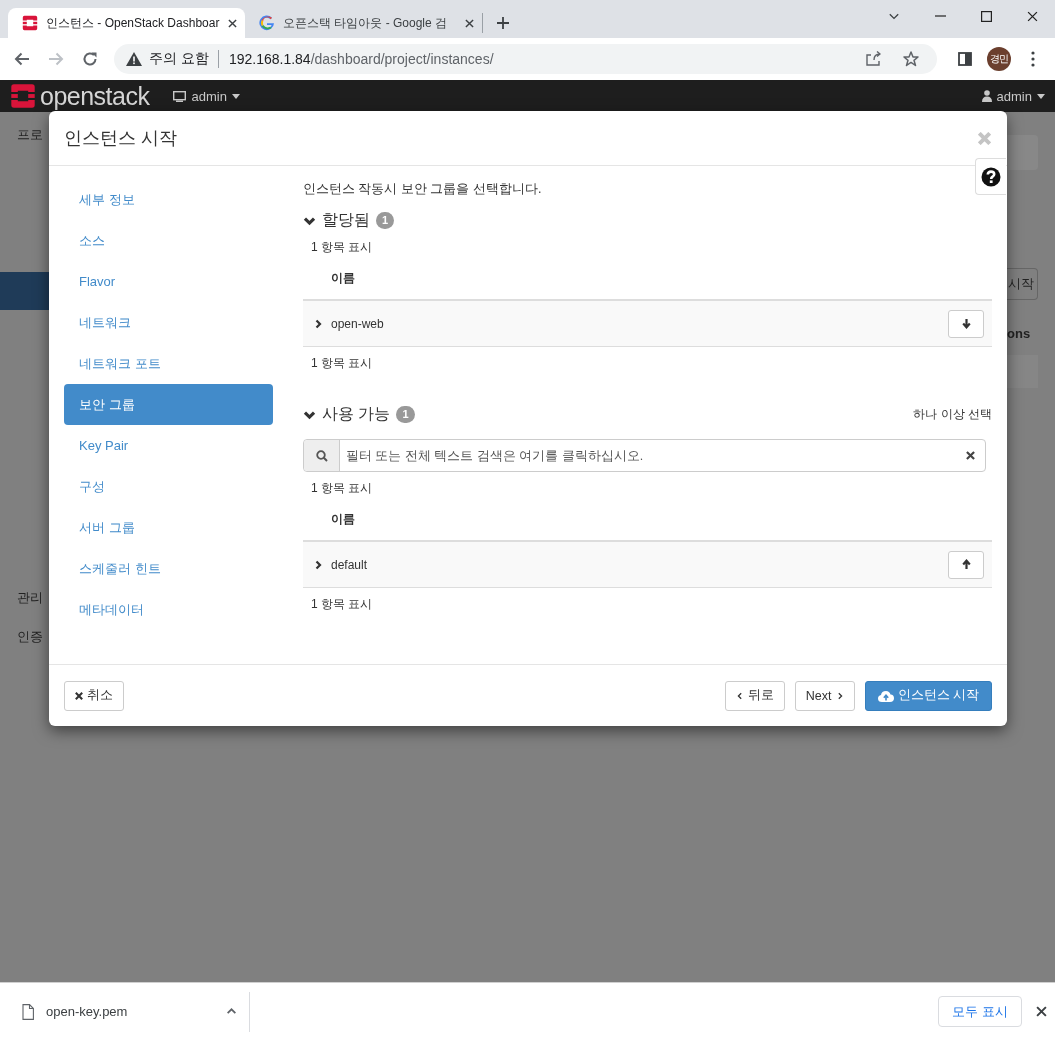  Describe the element at coordinates (94, 695) in the screenshot. I see `cancel-button: 취소` at that location.